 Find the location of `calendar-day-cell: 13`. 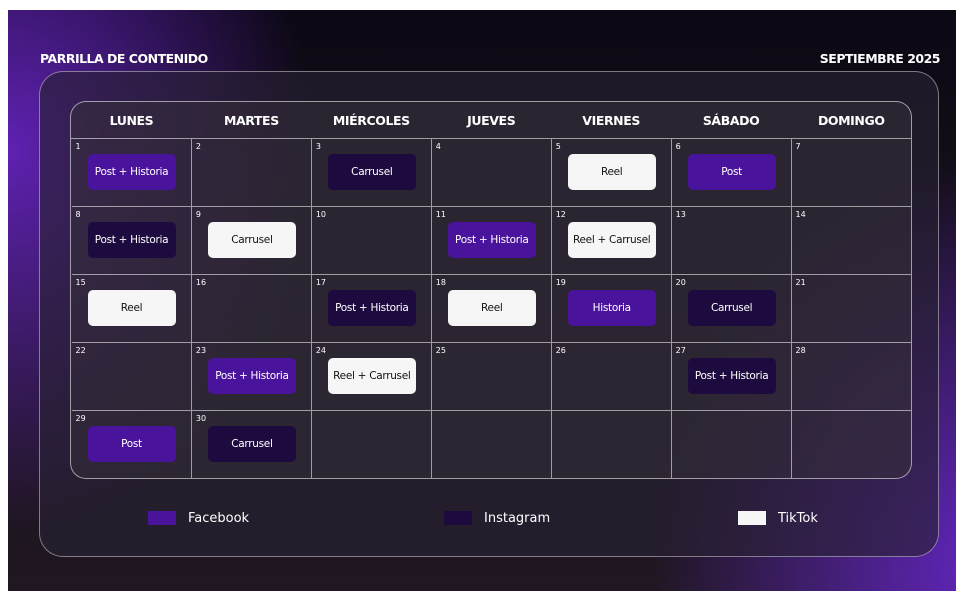

calendar-day-cell: 13 is located at coordinates (731, 240).